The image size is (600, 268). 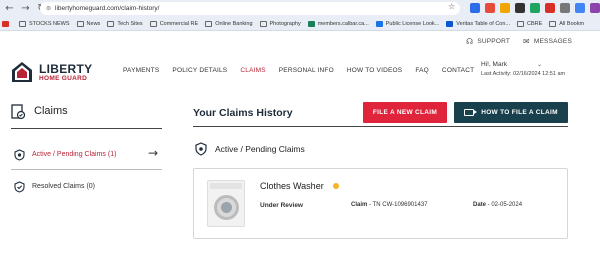 What do you see at coordinates (66, 69) in the screenshot?
I see `logo-wordmark: LIBERTY` at bounding box center [66, 69].